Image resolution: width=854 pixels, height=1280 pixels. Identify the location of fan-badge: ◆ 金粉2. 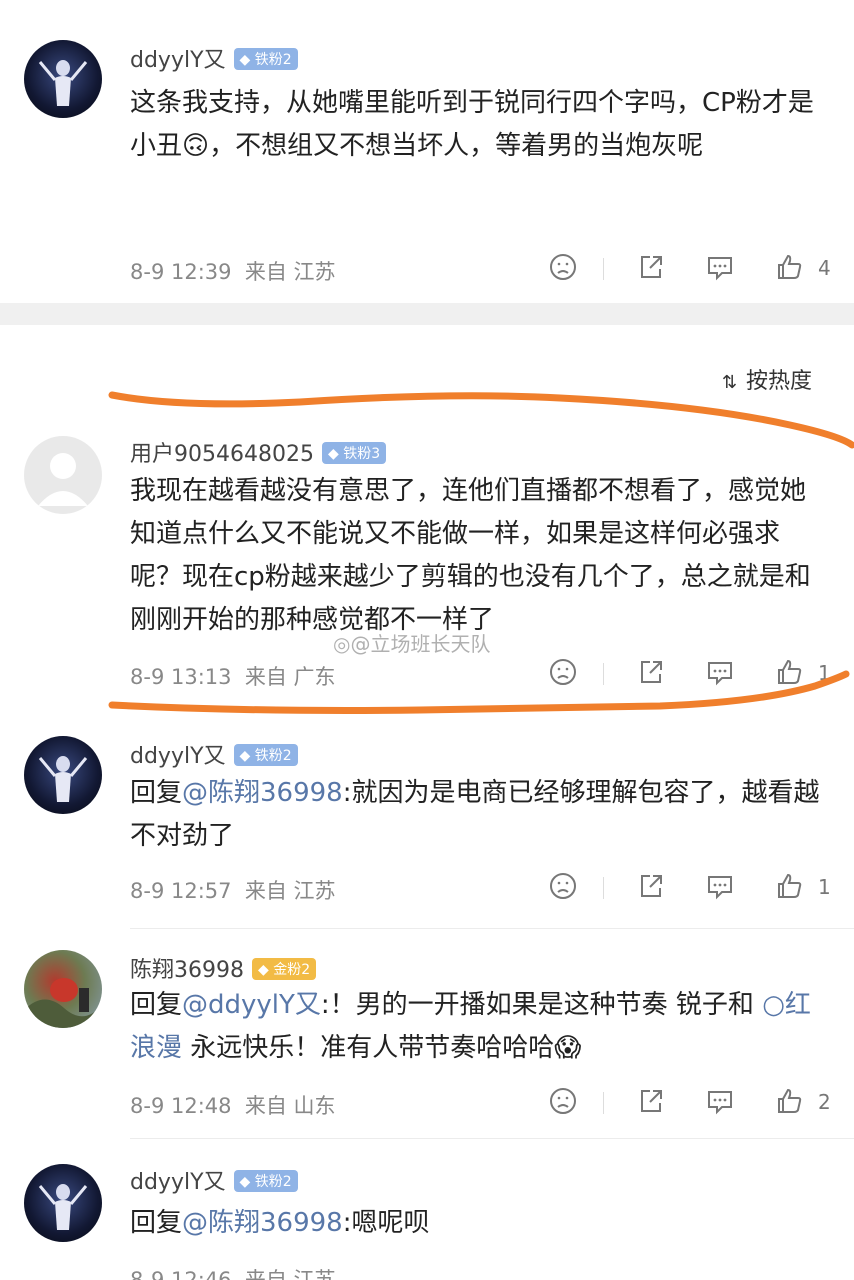
(284, 969).